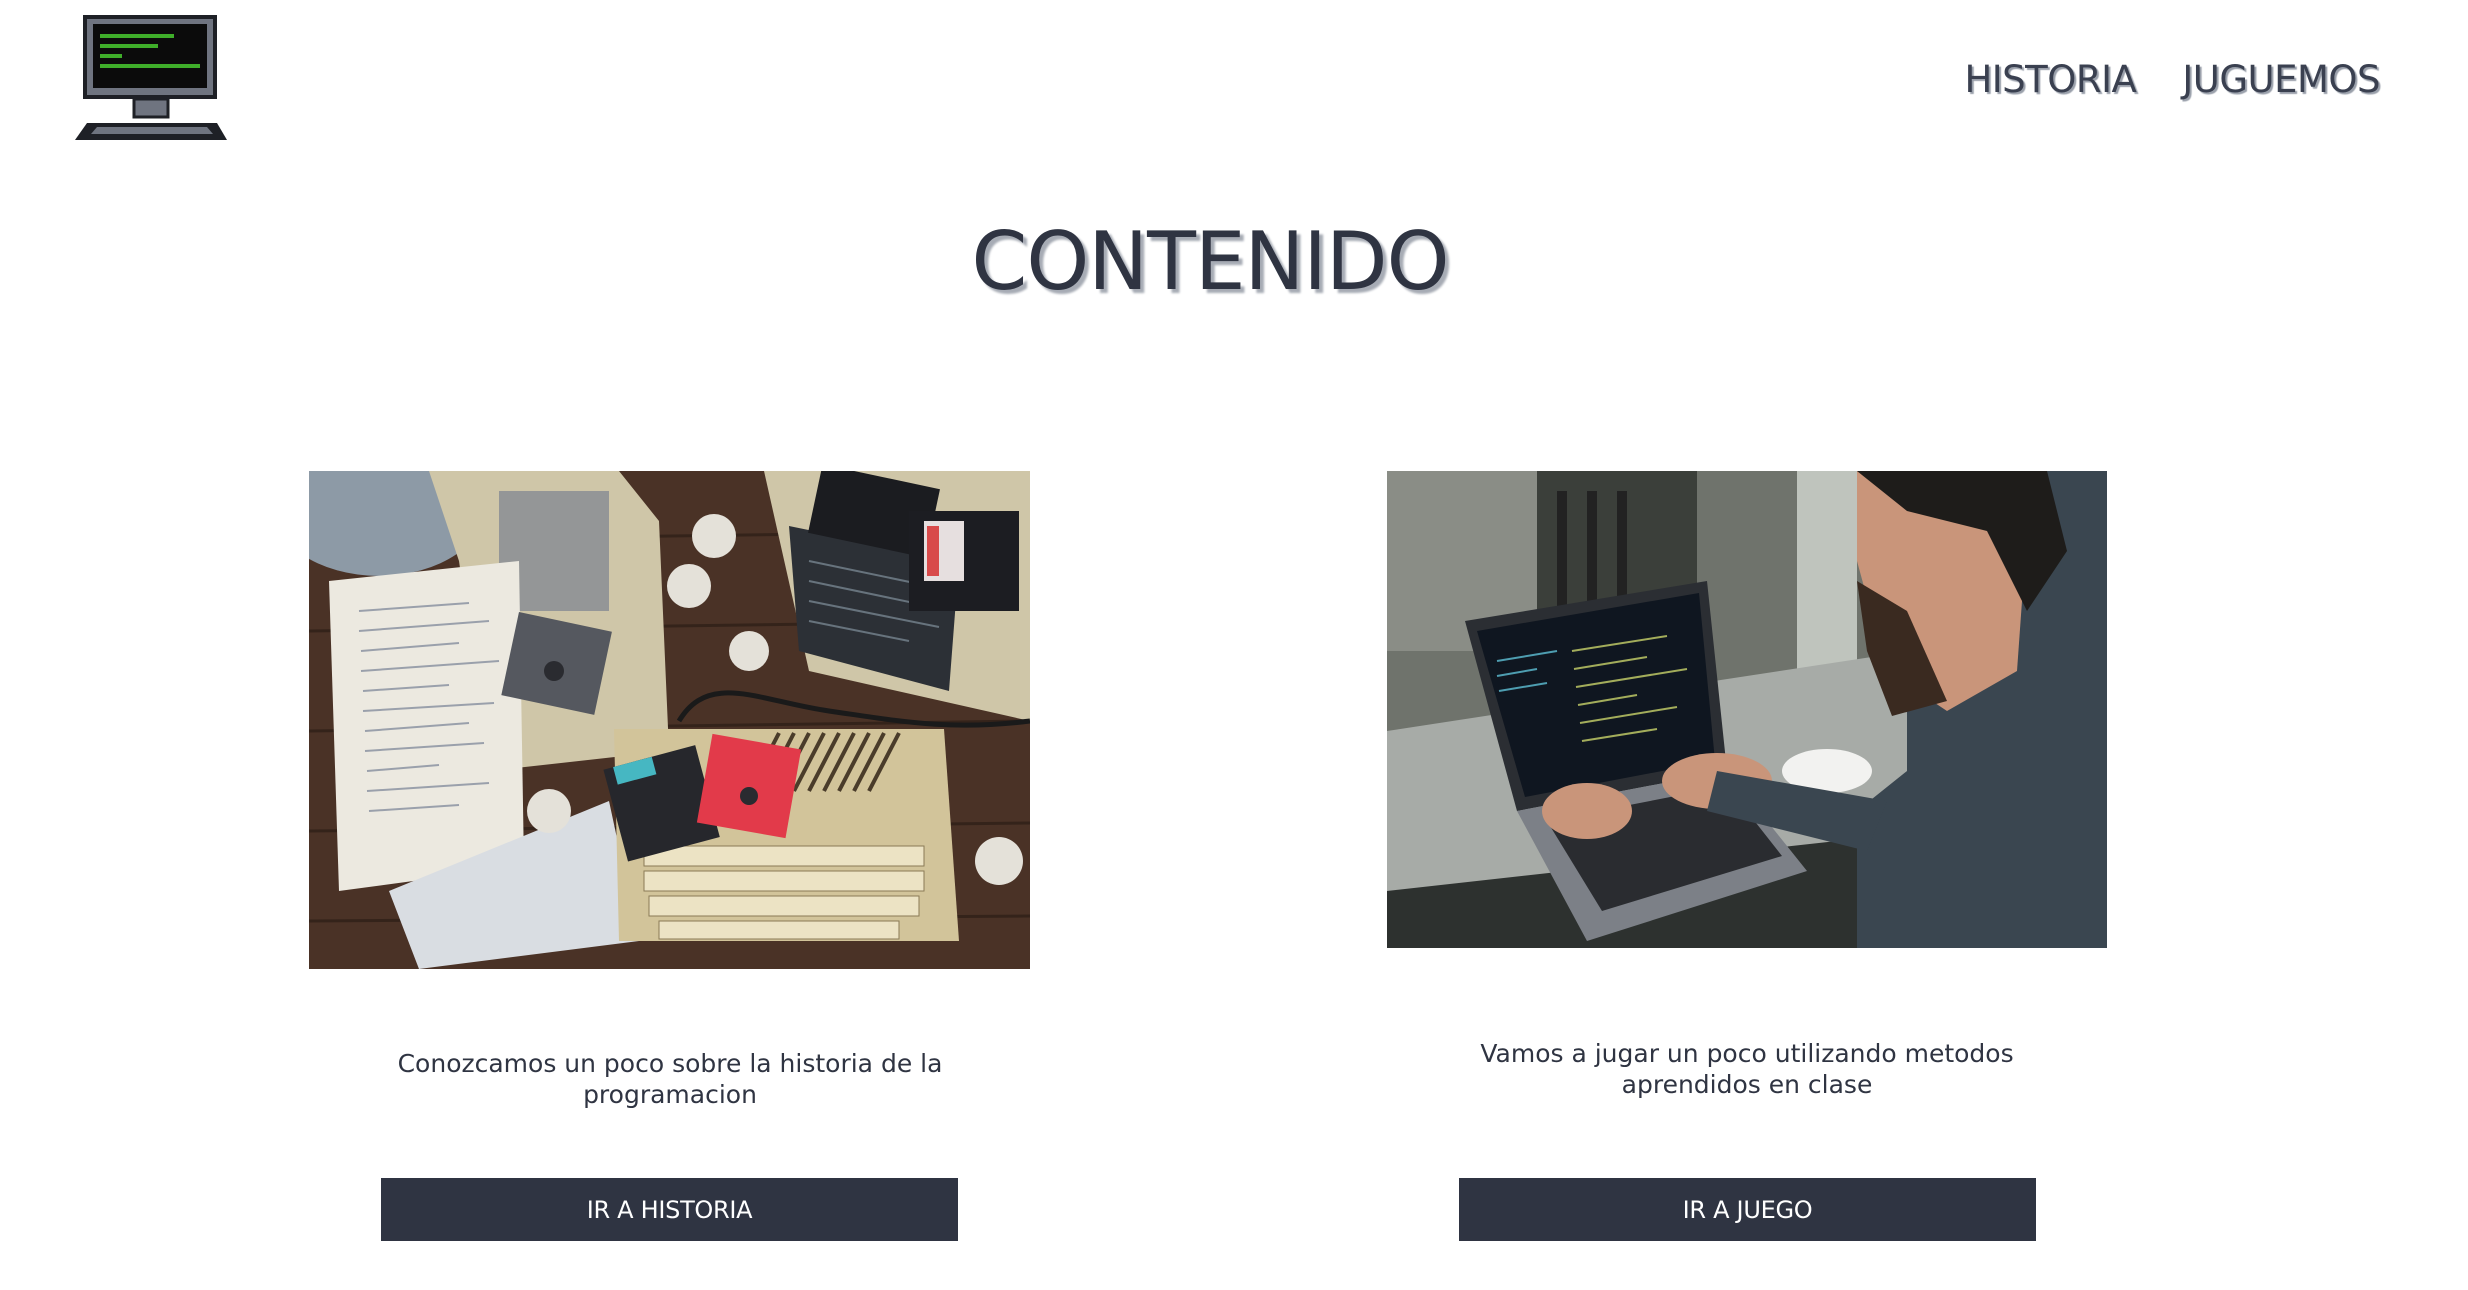 The width and height of the screenshot is (2468, 1290). What do you see at coordinates (669, 1209) in the screenshot?
I see `go-to-history-button: IR A HISTORIA` at bounding box center [669, 1209].